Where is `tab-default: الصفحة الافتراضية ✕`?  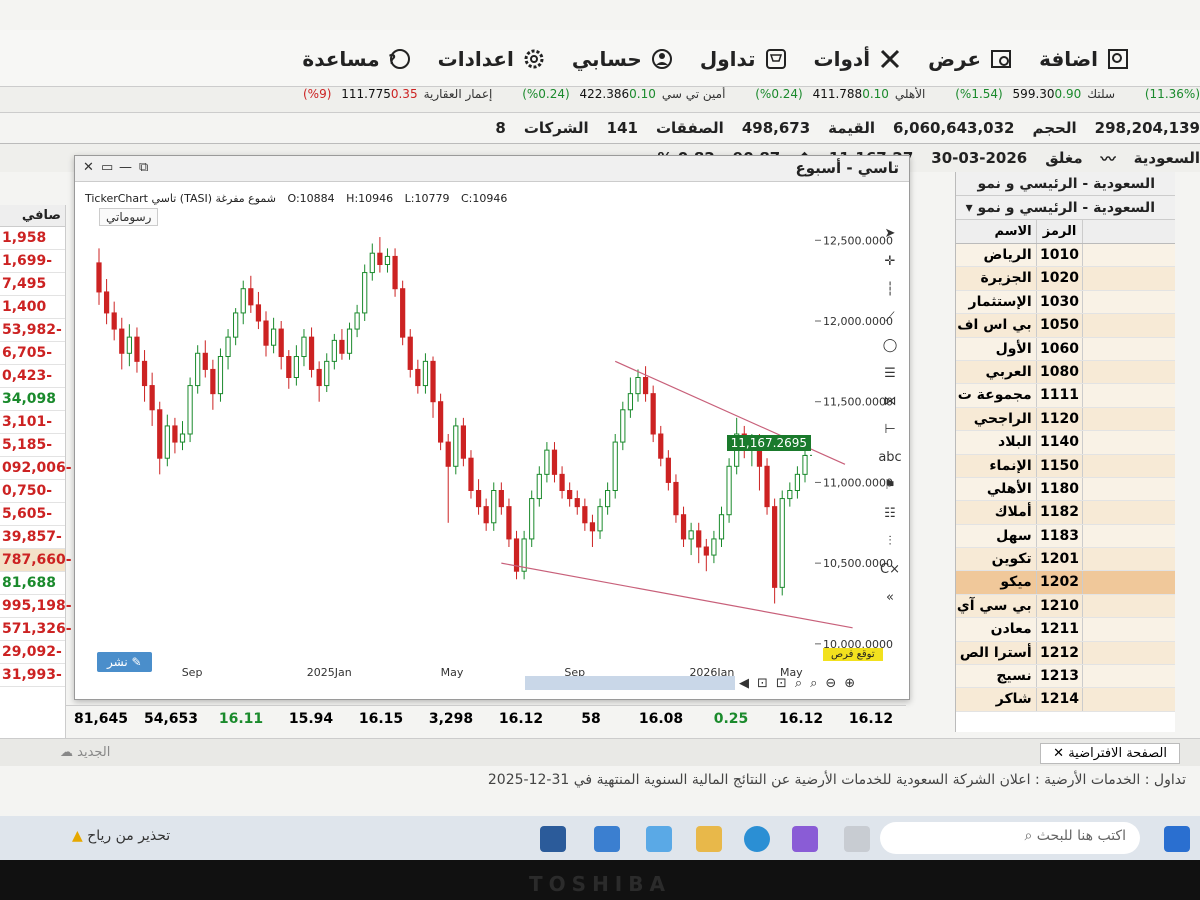
tab-default: الصفحة الافتراضية ✕ is located at coordinates (1110, 753).